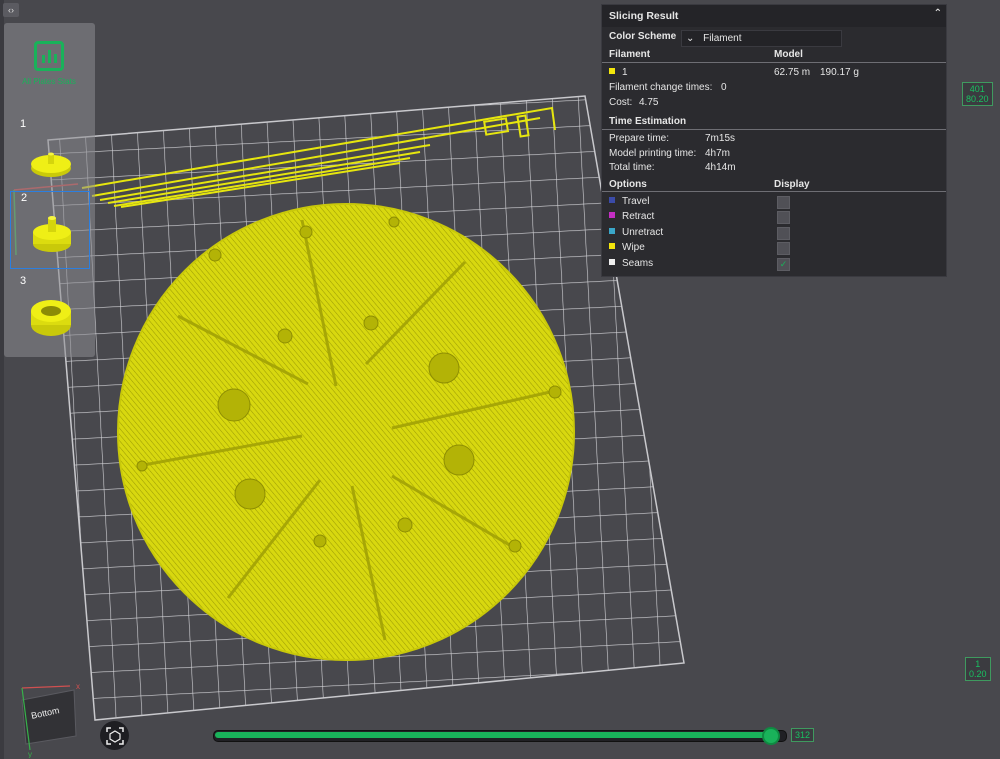  I want to click on seams-display-checkbox: ✓, so click(783, 264).